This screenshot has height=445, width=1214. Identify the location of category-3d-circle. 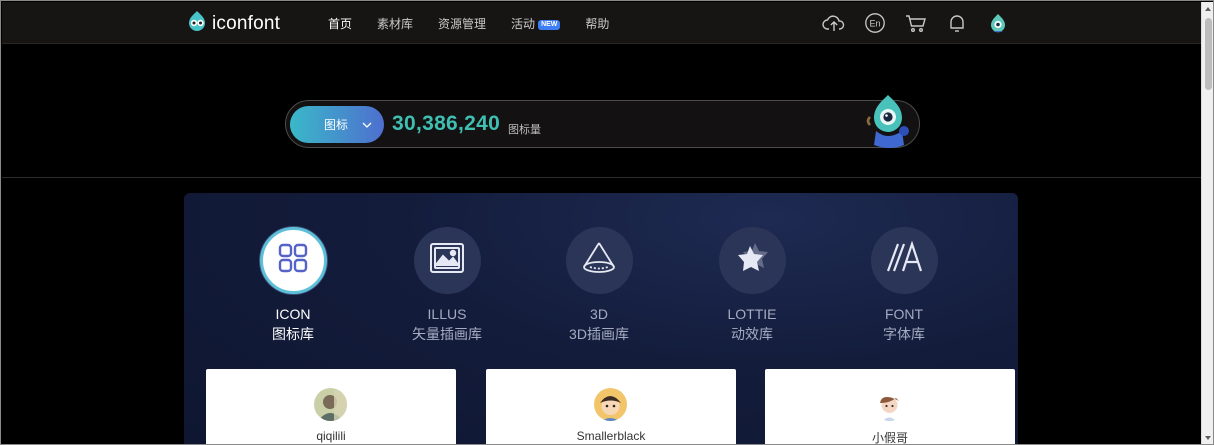
(599, 260).